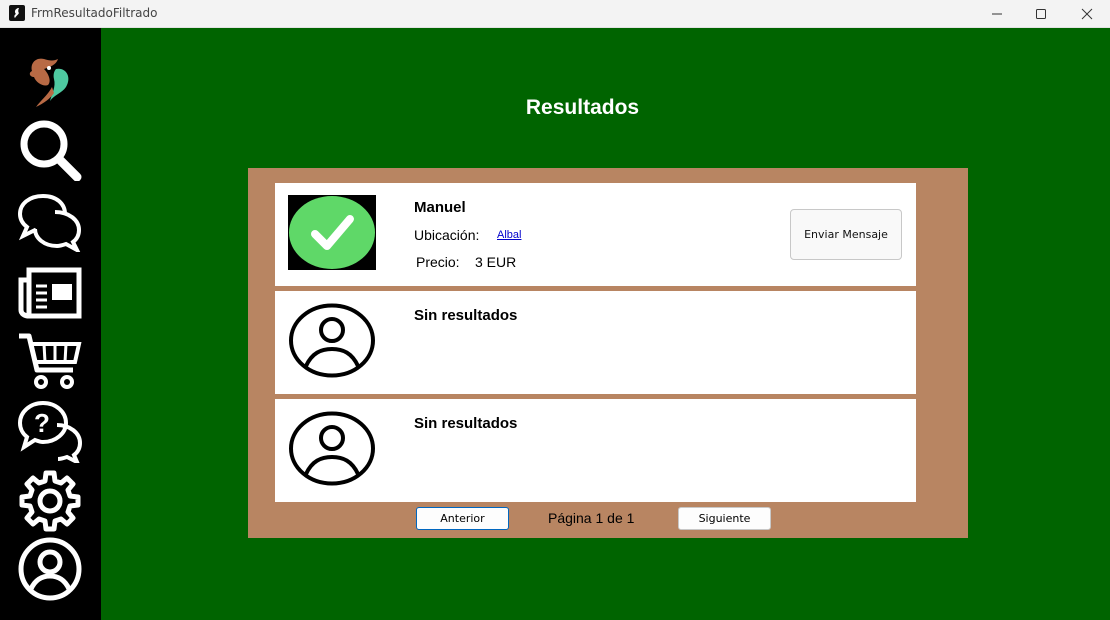  What do you see at coordinates (438, 262) in the screenshot?
I see `price-label: Precio:` at bounding box center [438, 262].